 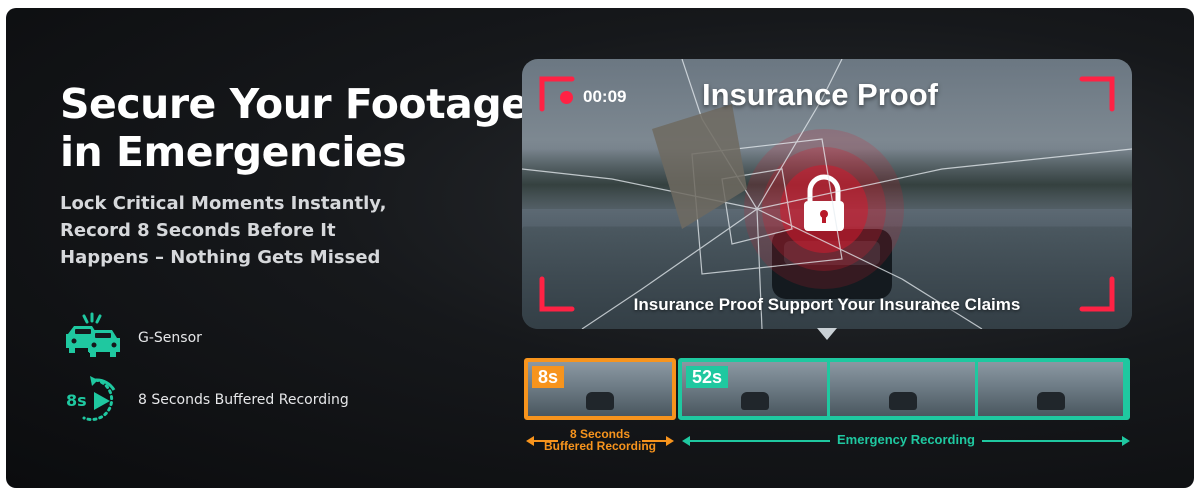 I want to click on emergency-label: Emergency Recording, so click(x=906, y=439).